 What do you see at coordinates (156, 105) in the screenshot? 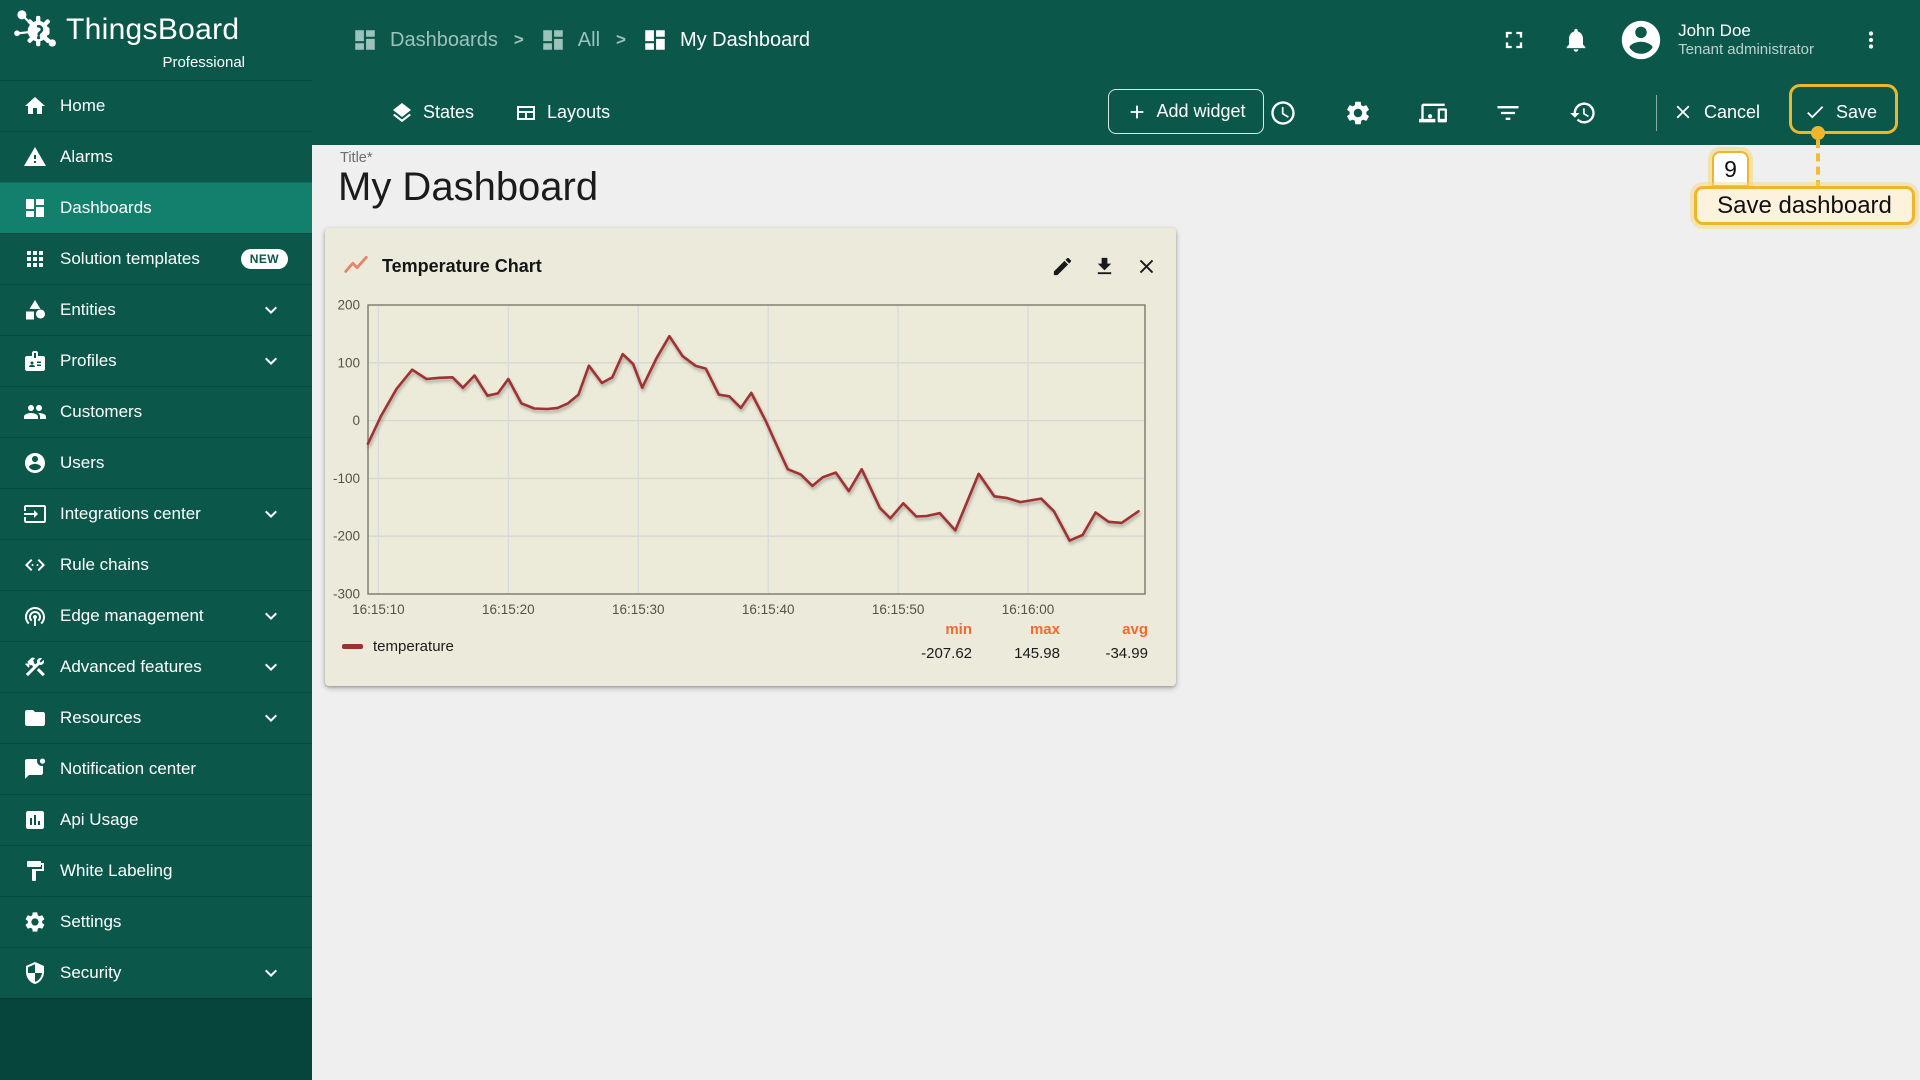
I see `sidebar-item-home: Home` at bounding box center [156, 105].